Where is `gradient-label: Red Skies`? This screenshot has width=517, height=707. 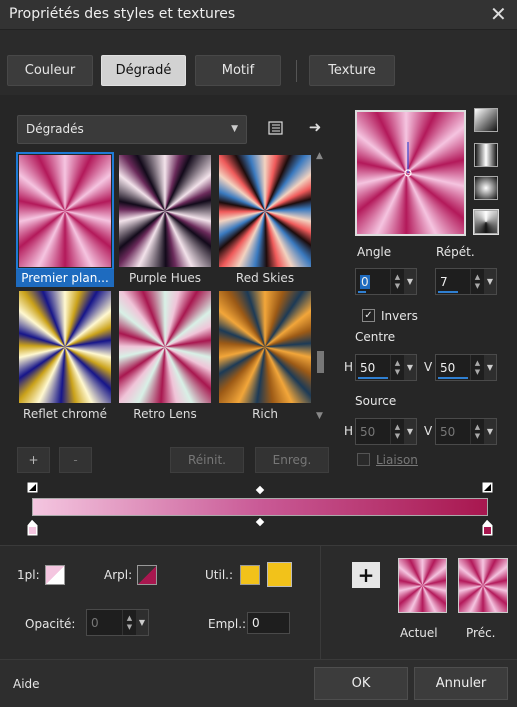 gradient-label: Red Skies is located at coordinates (265, 278).